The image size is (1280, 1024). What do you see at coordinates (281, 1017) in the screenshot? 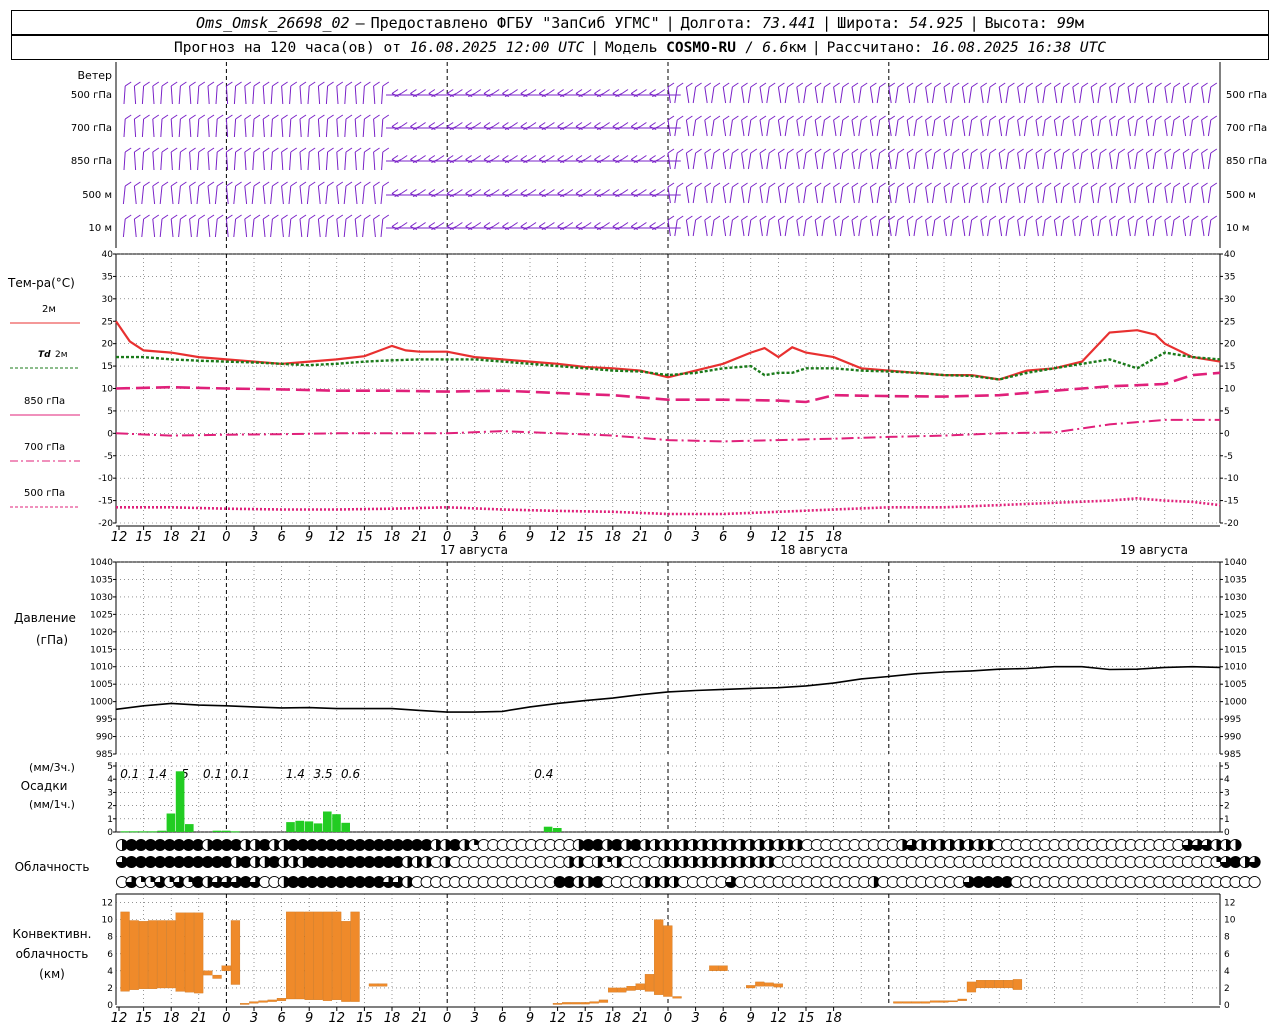
I see `conv-x-hour-label: 6` at bounding box center [281, 1017].